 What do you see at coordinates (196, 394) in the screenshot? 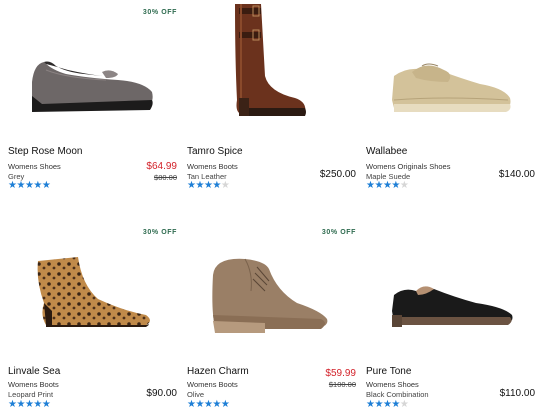
I see `product-color: Olive` at bounding box center [196, 394].